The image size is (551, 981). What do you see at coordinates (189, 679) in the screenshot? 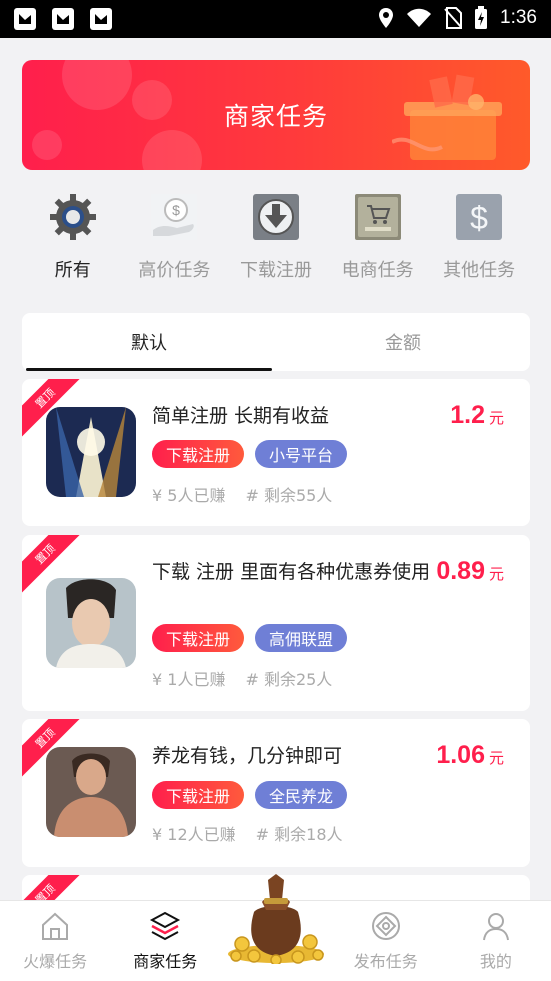
I see `earned-count: ¥ 1人已赚` at bounding box center [189, 679].